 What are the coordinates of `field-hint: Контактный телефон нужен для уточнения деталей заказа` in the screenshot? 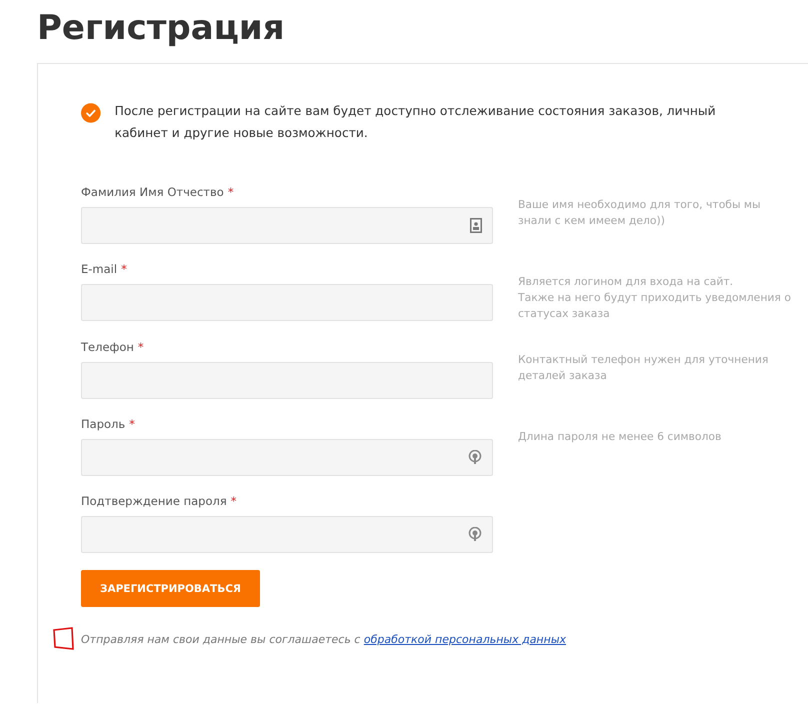 It's located at (644, 368).